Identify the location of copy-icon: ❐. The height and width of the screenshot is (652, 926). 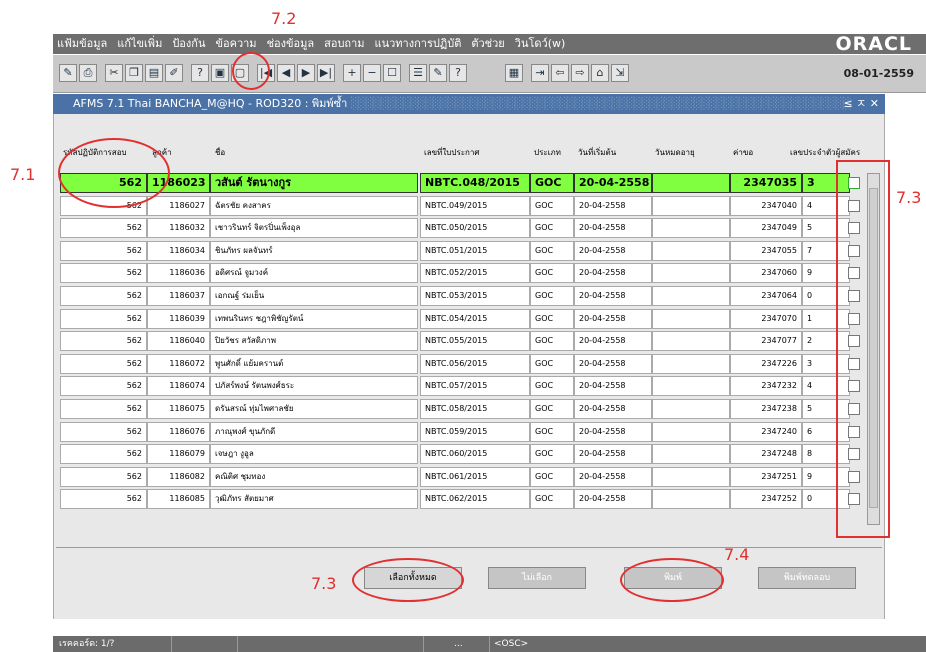
(134, 73).